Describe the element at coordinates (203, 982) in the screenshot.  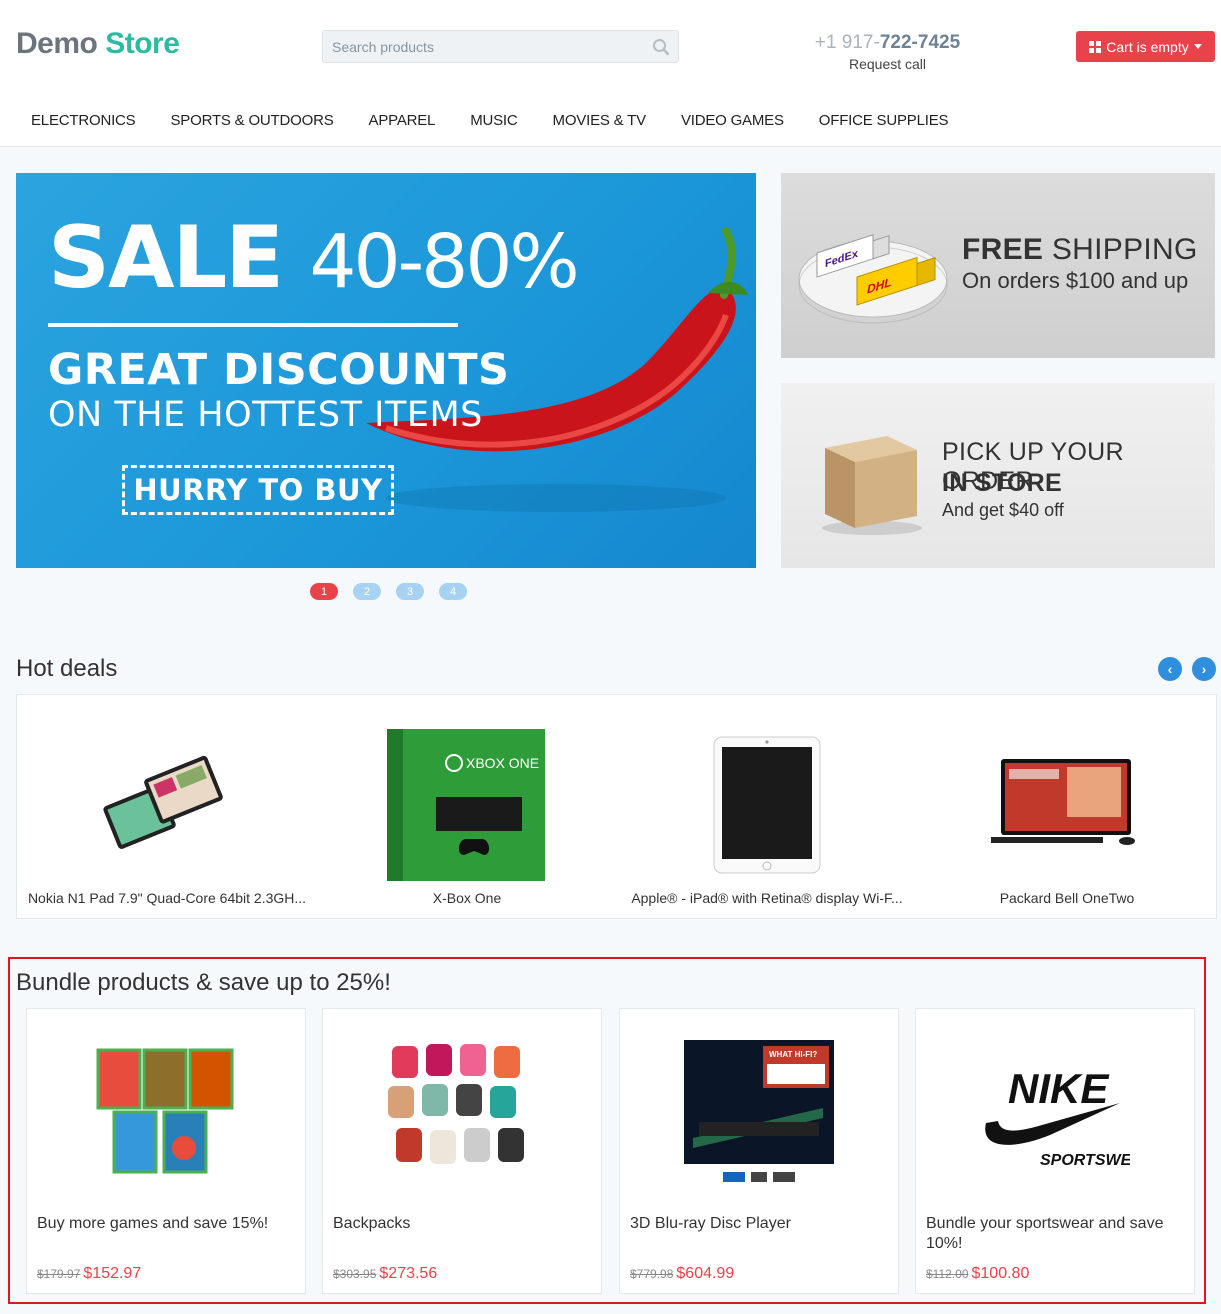
I see `bundle-products-title: Bundle products & save up to 25%!` at that location.